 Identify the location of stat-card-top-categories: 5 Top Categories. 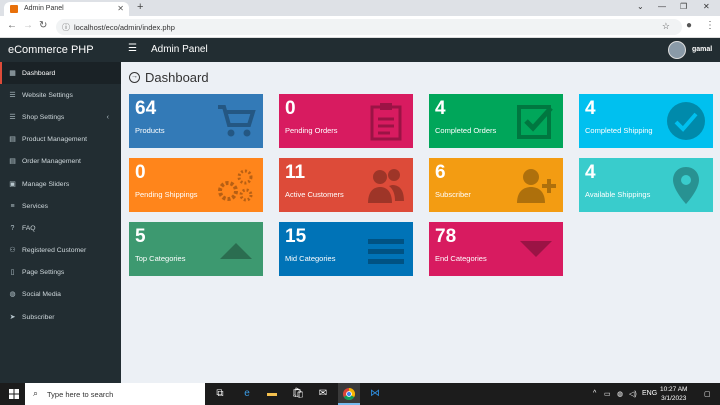
(196, 249).